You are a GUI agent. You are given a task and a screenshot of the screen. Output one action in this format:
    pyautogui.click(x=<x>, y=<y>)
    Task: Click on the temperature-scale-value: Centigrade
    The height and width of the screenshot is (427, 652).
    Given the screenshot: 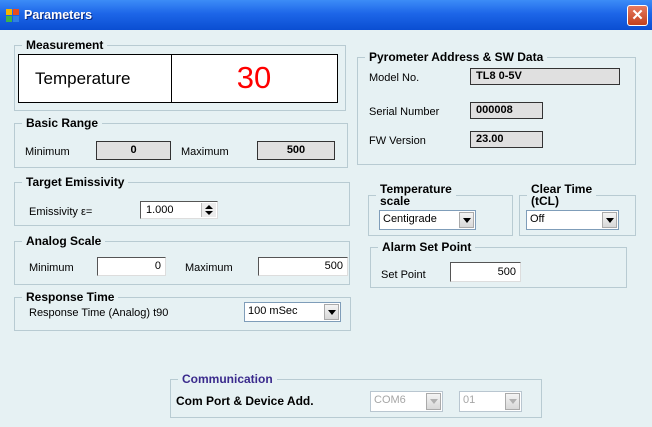 What is the action you would take?
    pyautogui.click(x=410, y=219)
    